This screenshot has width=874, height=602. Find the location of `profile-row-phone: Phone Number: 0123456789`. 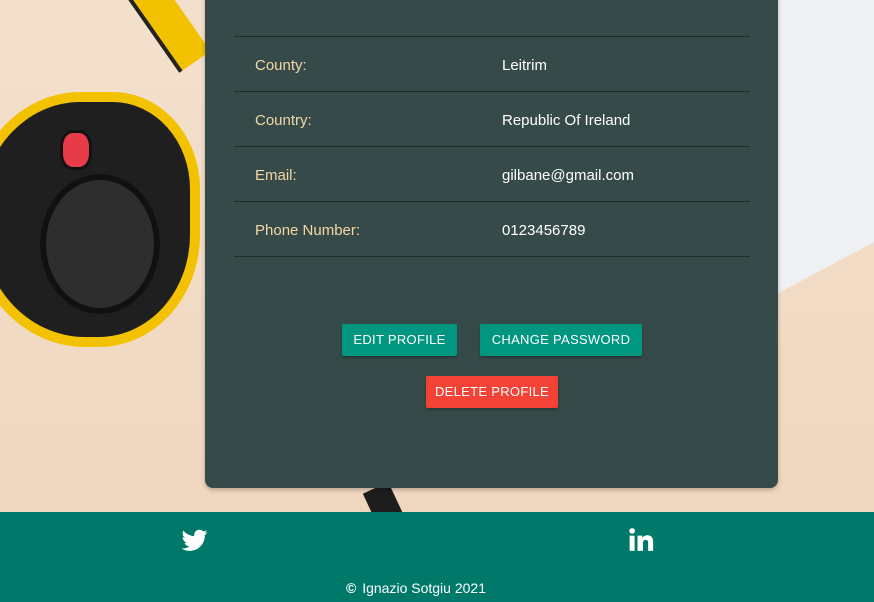

profile-row-phone: Phone Number: 0123456789 is located at coordinates (492, 229).